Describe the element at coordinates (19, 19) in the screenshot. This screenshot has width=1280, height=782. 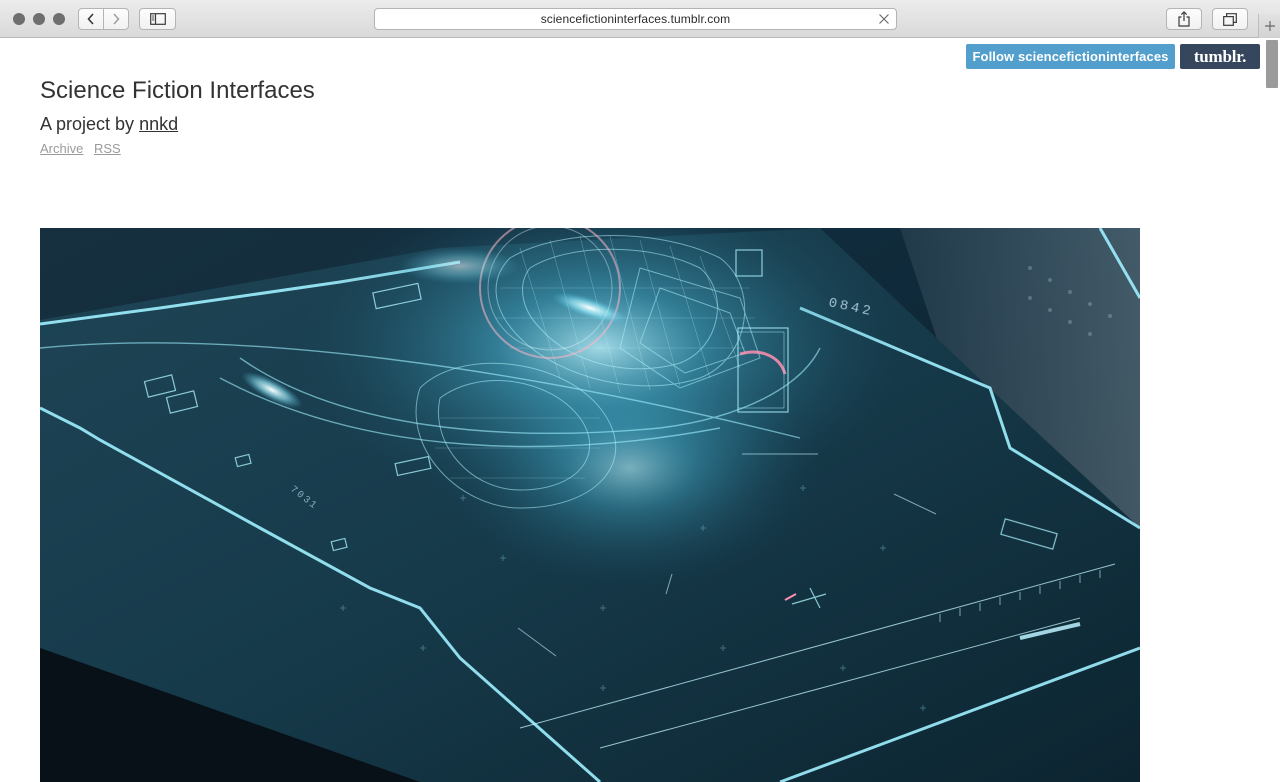
I see `close-window-button` at that location.